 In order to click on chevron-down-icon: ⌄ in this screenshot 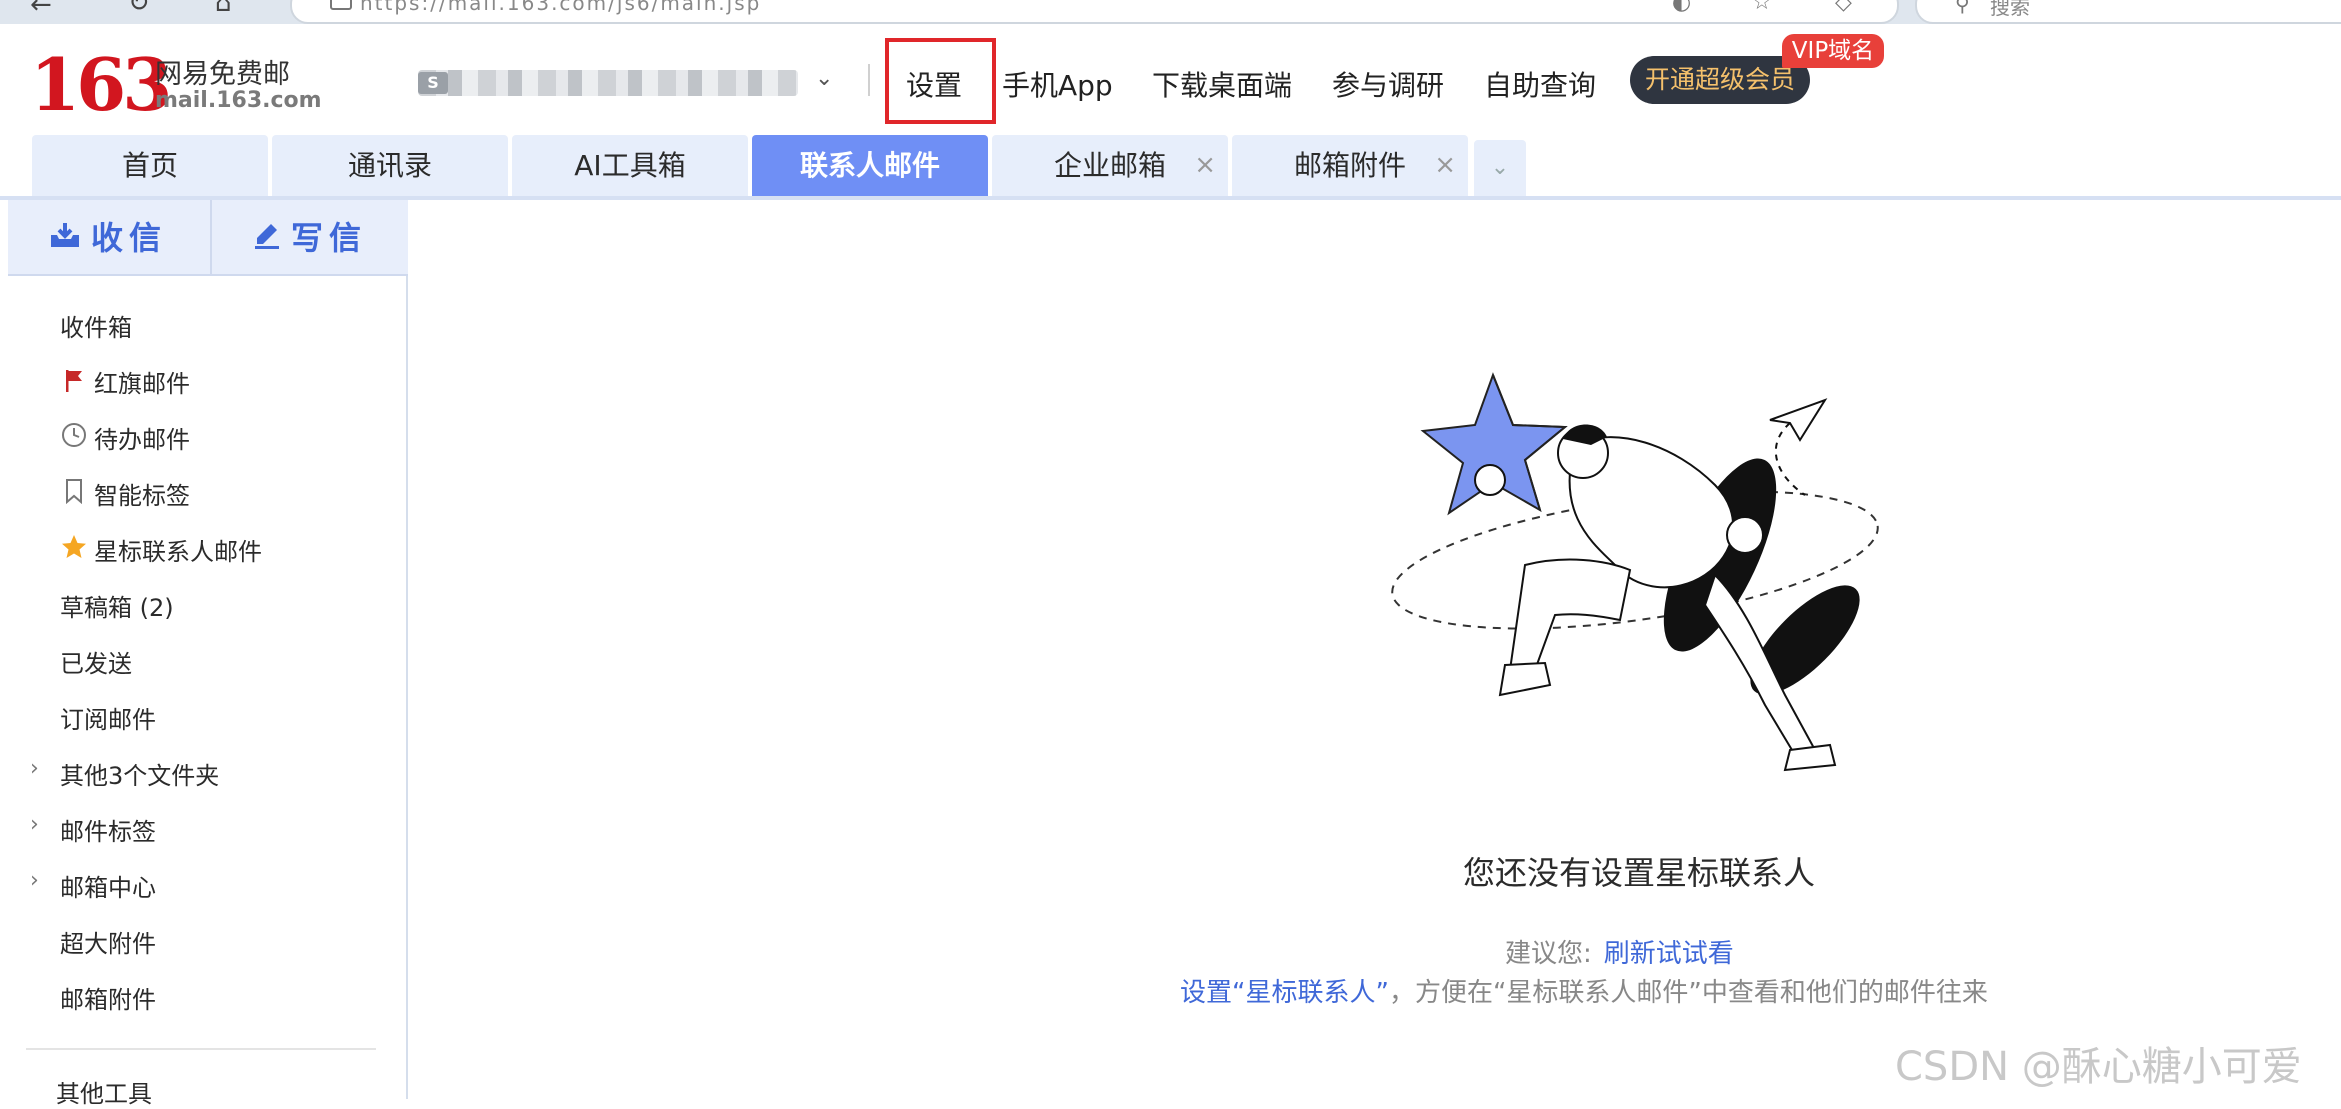, I will do `click(824, 78)`.